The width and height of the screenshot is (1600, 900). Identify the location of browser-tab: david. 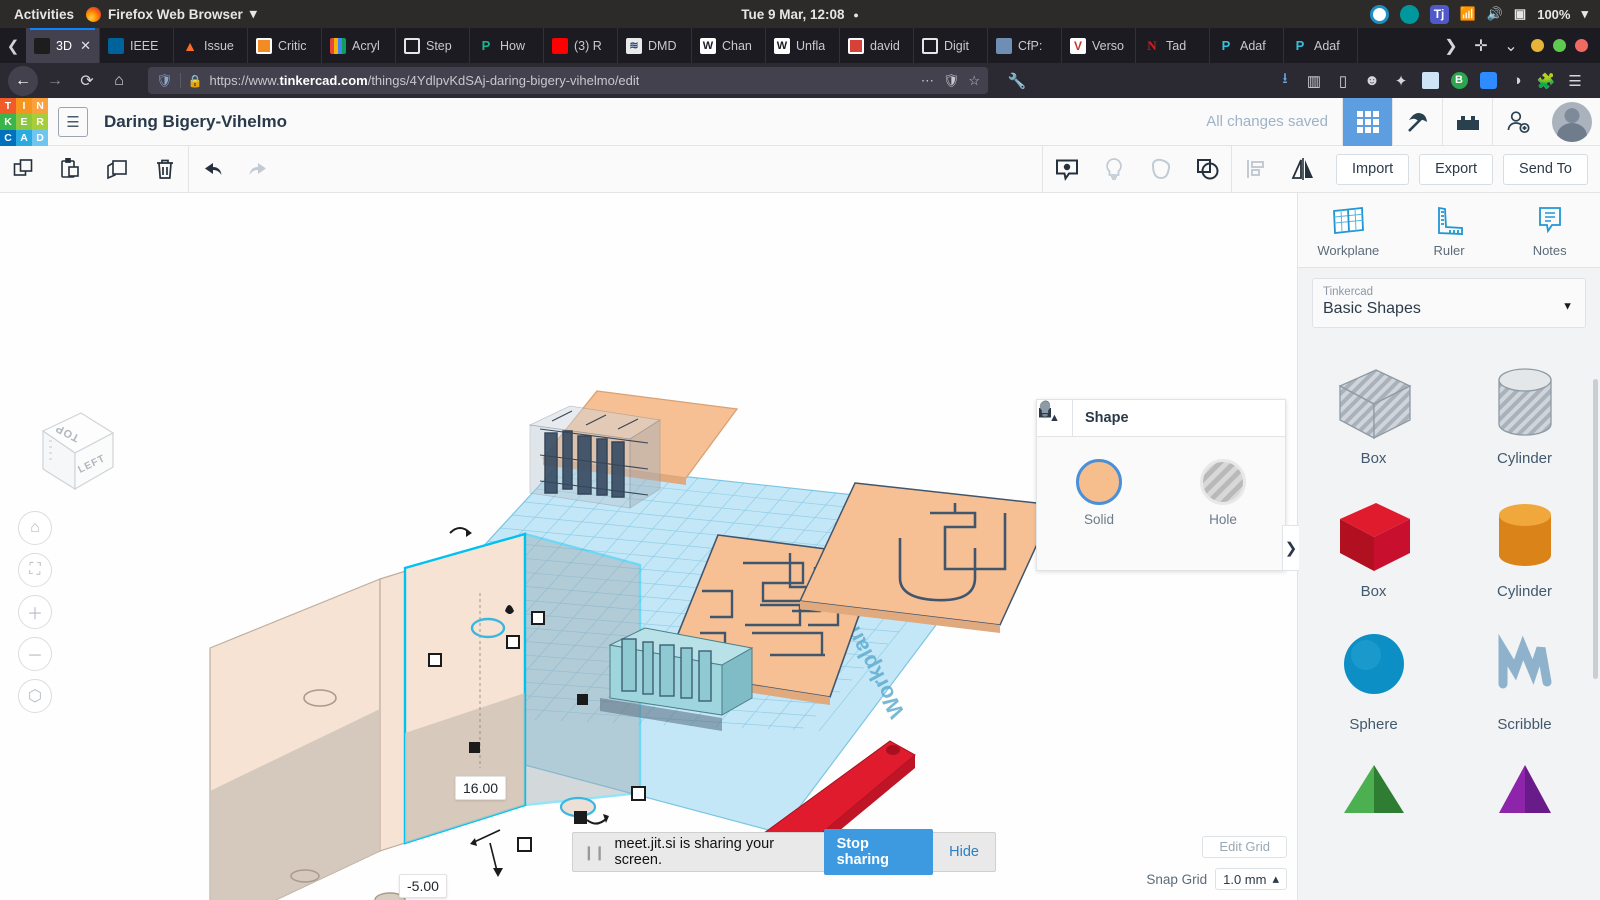
(877, 45).